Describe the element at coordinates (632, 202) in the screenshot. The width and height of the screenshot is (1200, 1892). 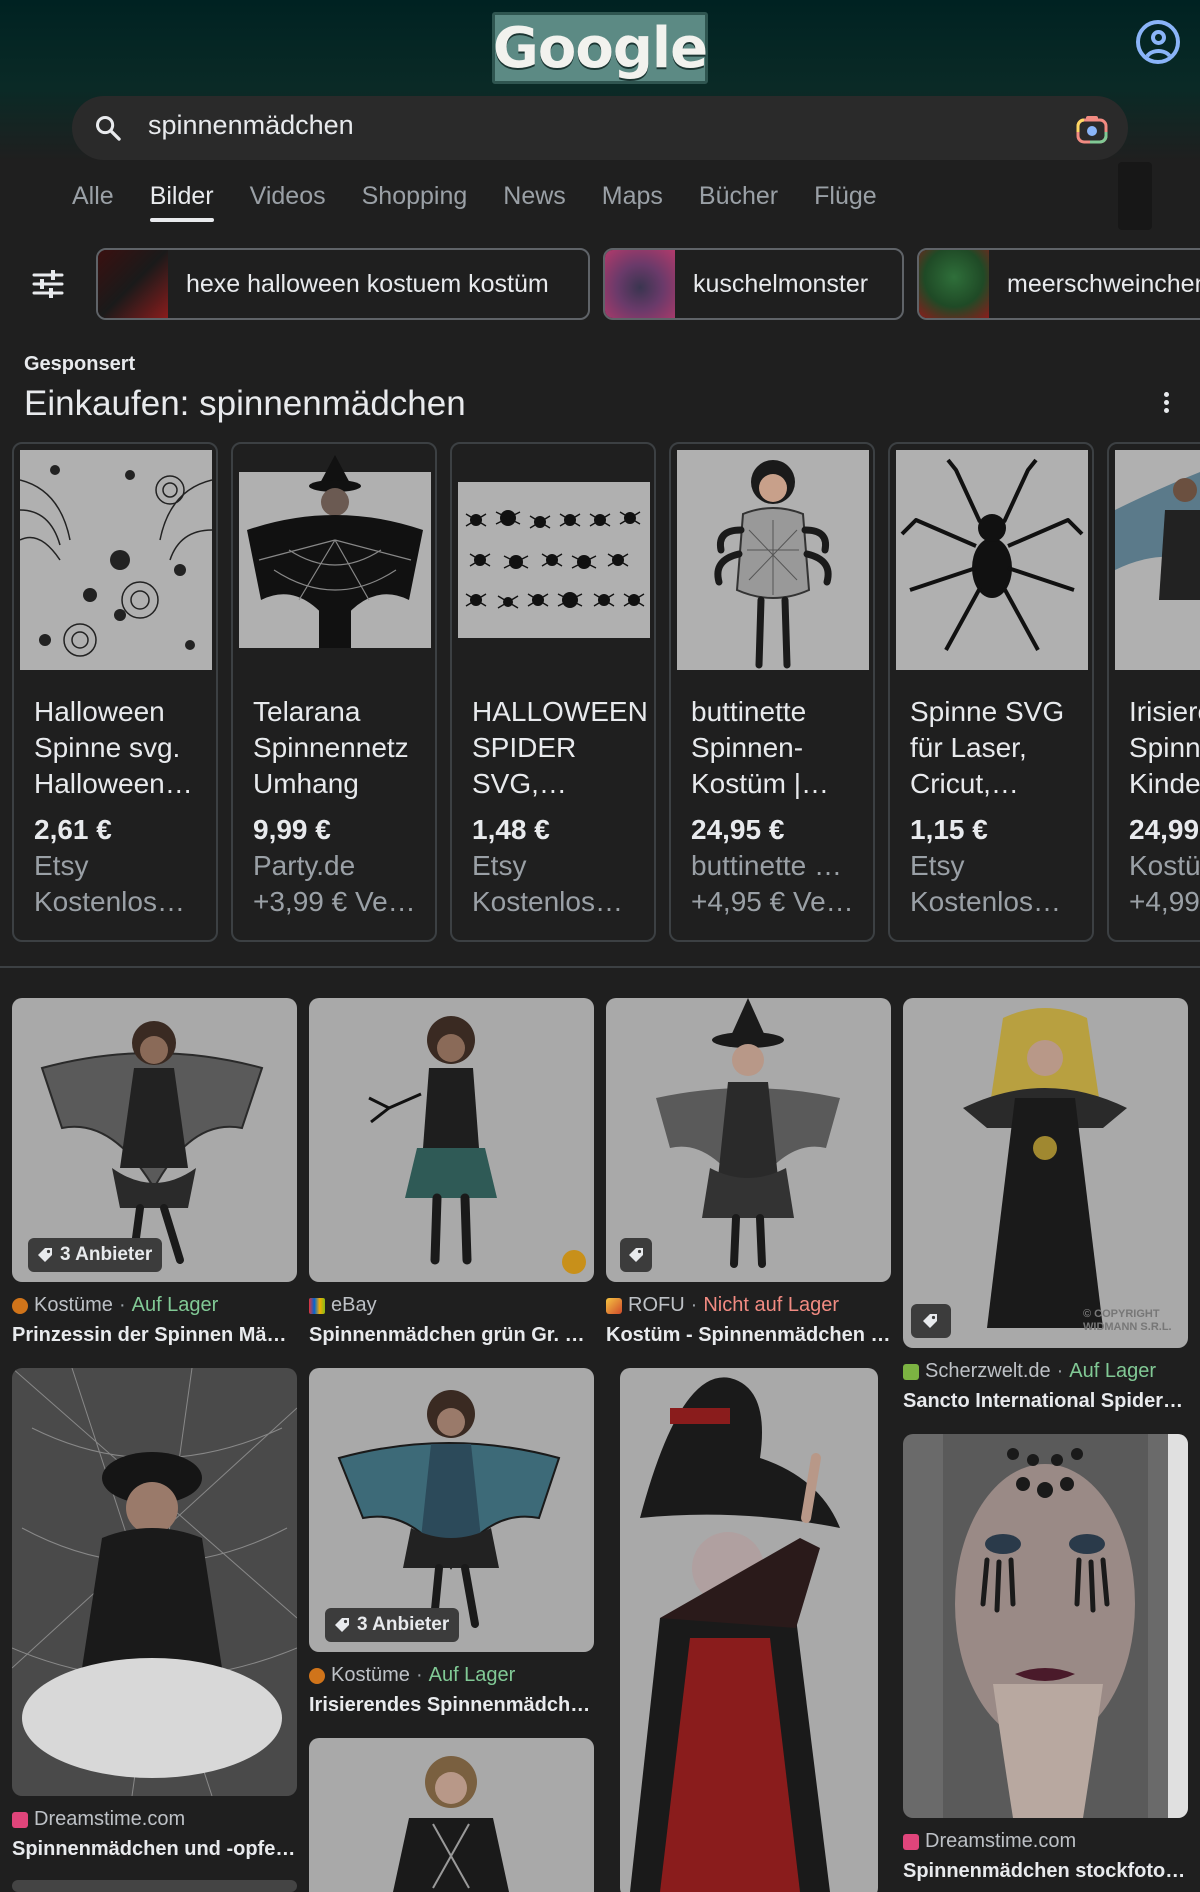
I see `tab-maps: Maps` at that location.